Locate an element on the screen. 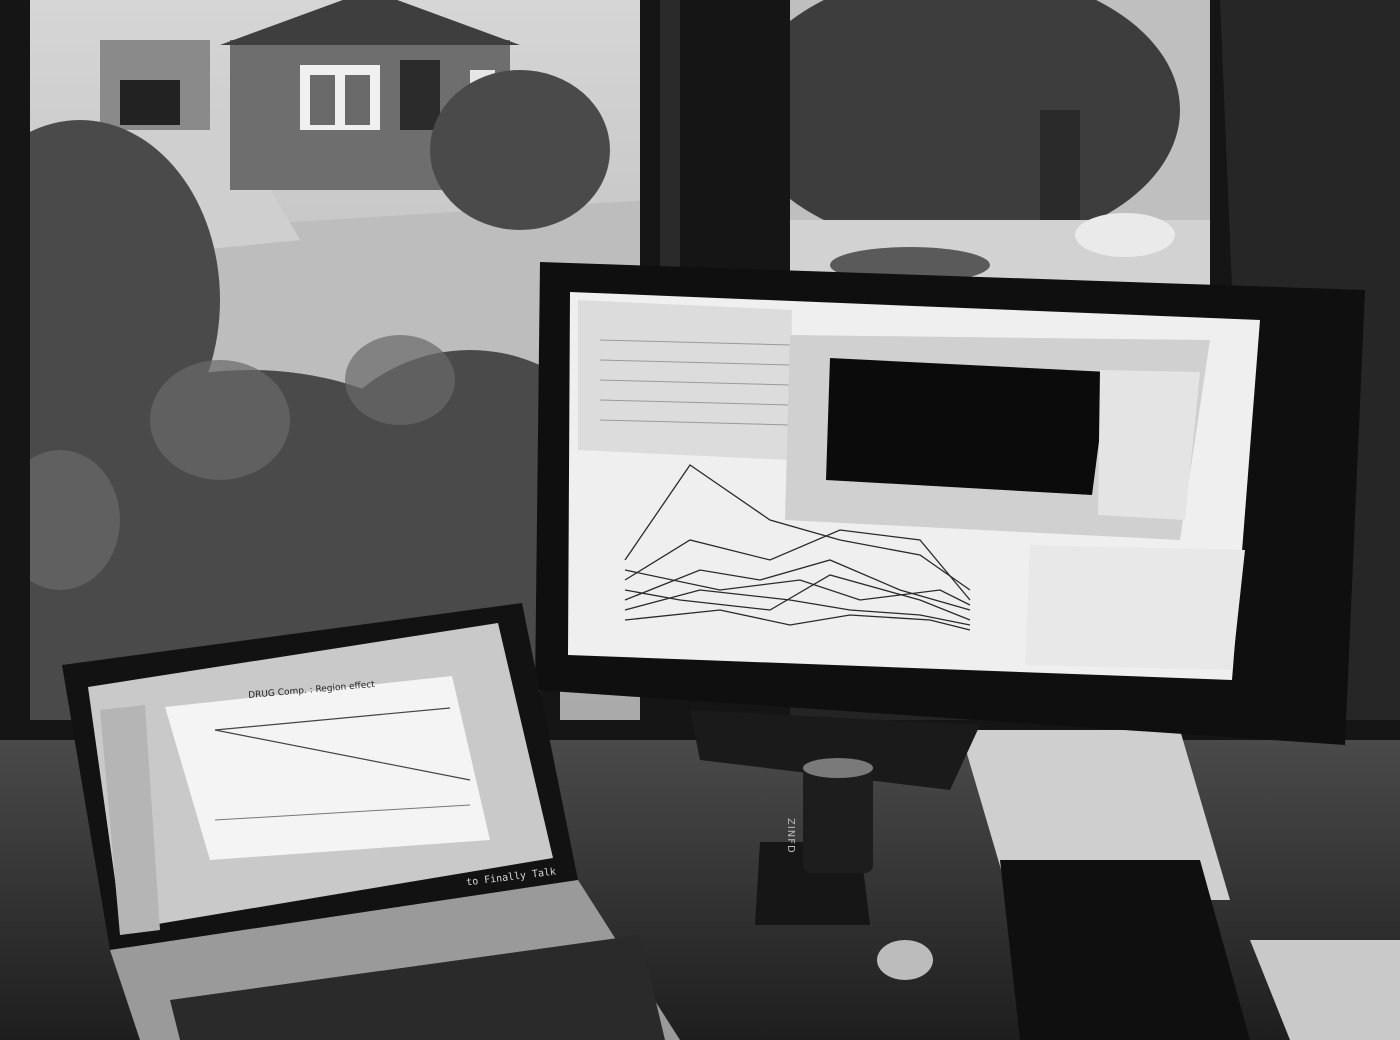 Image resolution: width=1400 pixels, height=1040 pixels. laptop-chart-area is located at coordinates (327, 768).